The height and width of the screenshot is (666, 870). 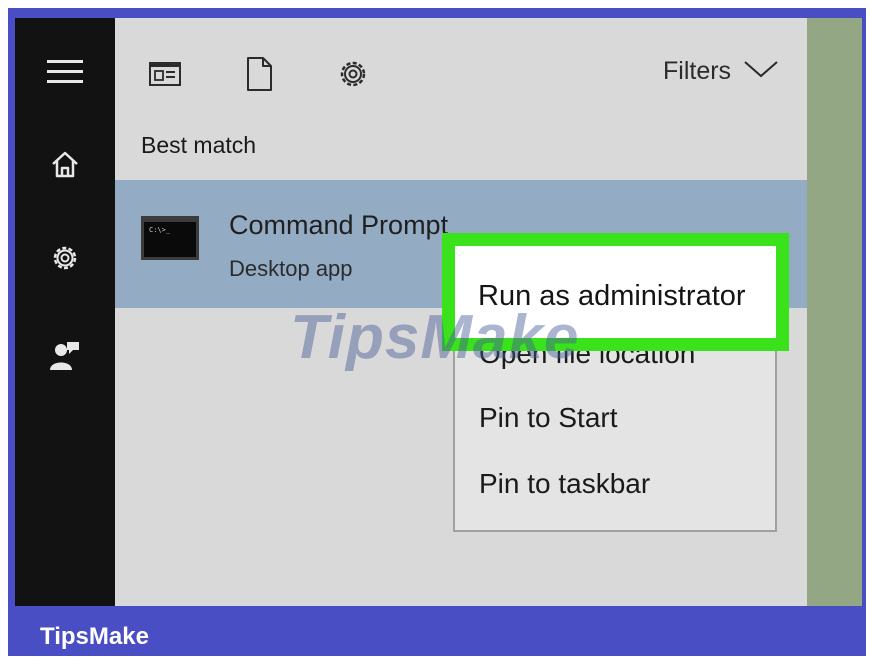 I want to click on desktop-background, so click(x=834, y=312).